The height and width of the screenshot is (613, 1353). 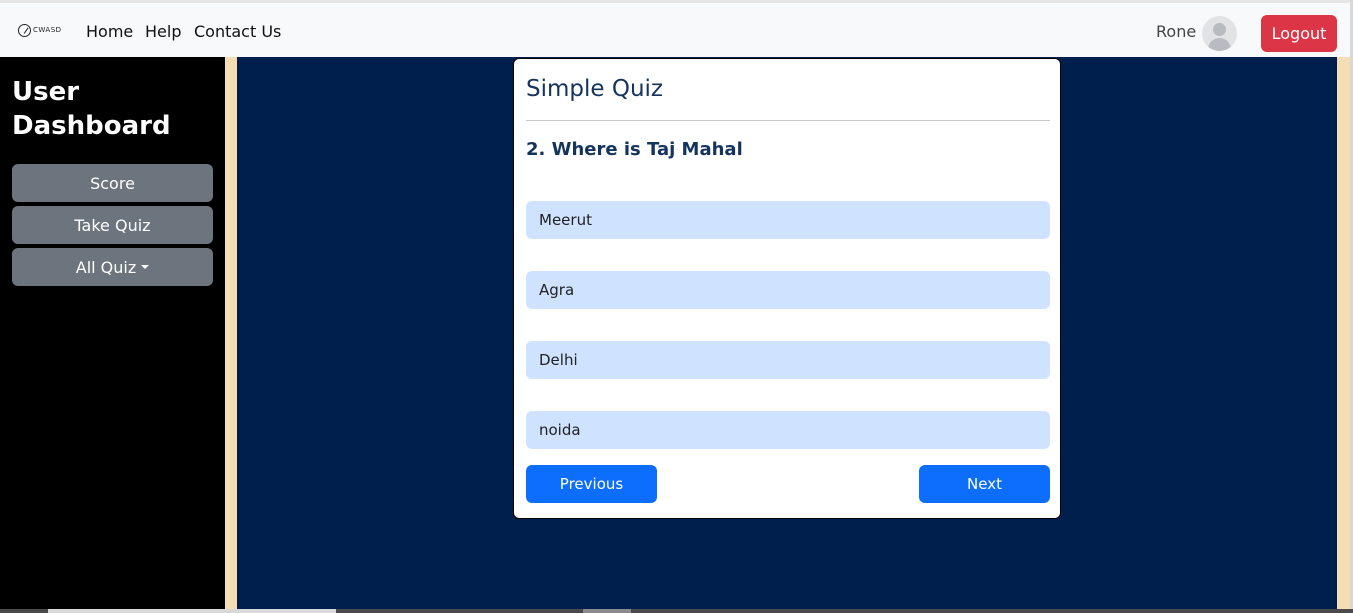 I want to click on previous-button: Previous, so click(x=591, y=484).